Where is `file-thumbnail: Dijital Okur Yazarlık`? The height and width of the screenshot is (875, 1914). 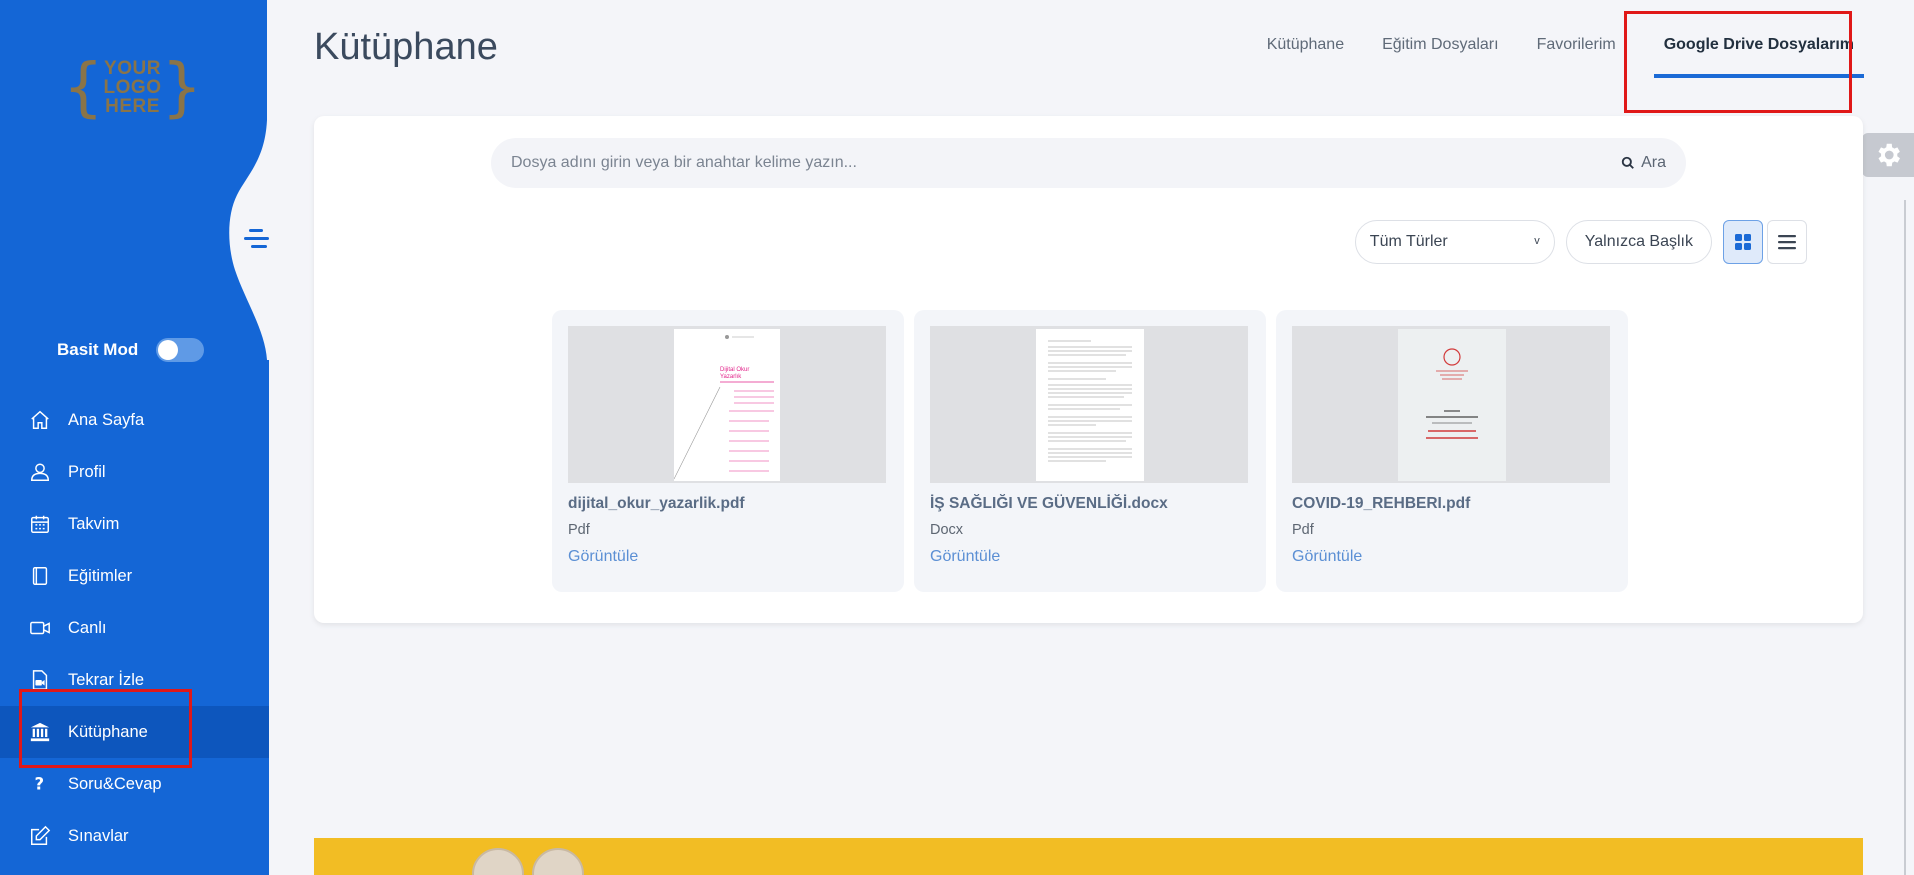 file-thumbnail: Dijital Okur Yazarlık is located at coordinates (727, 404).